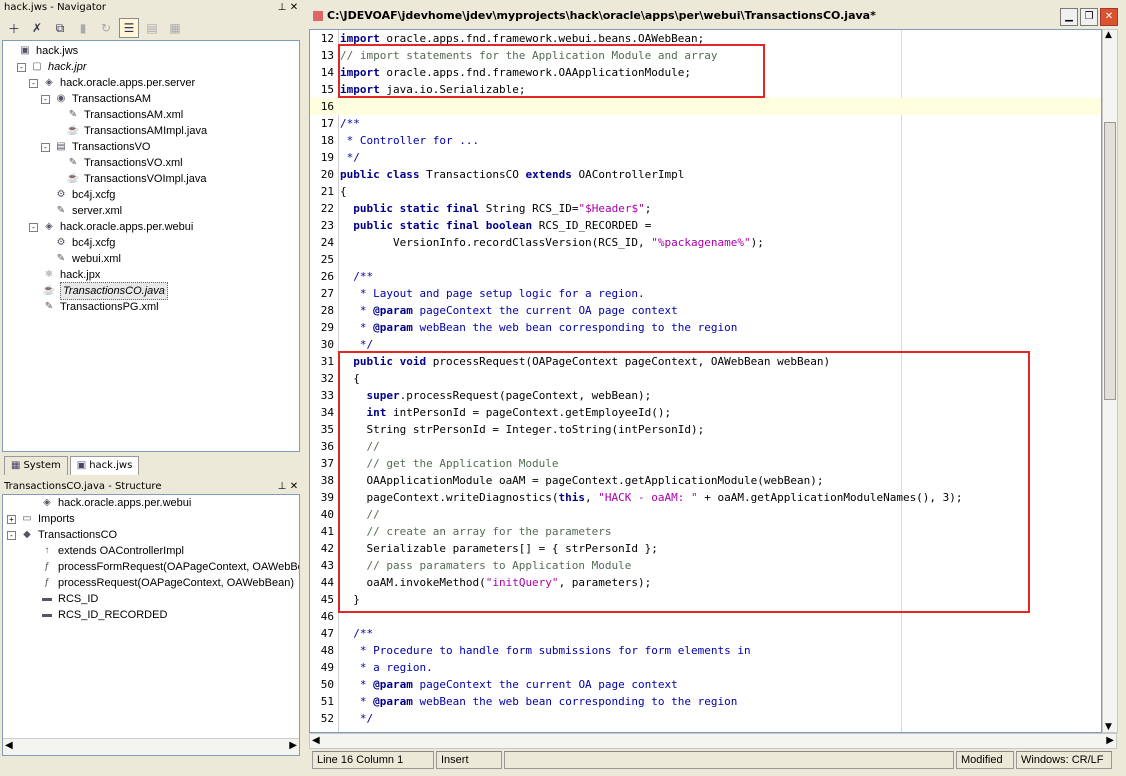 The image size is (1126, 776). What do you see at coordinates (62, 599) in the screenshot?
I see `structure-tree-item: ▬ RCS_ID` at bounding box center [62, 599].